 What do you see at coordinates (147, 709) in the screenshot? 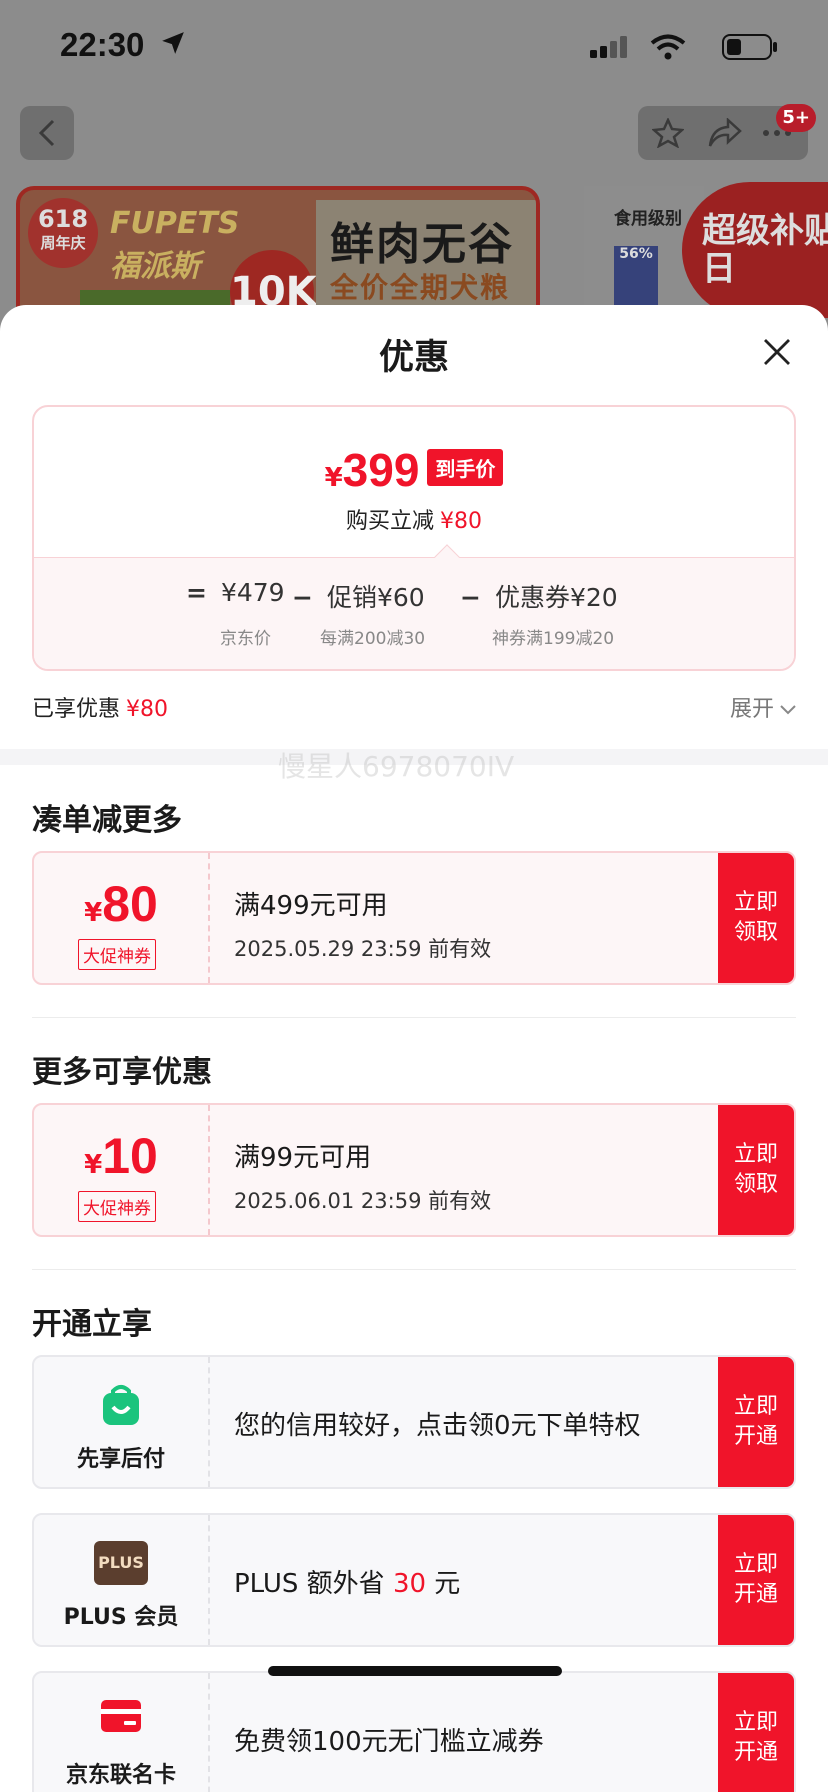
I see `enjoyed-value: ¥80` at bounding box center [147, 709].